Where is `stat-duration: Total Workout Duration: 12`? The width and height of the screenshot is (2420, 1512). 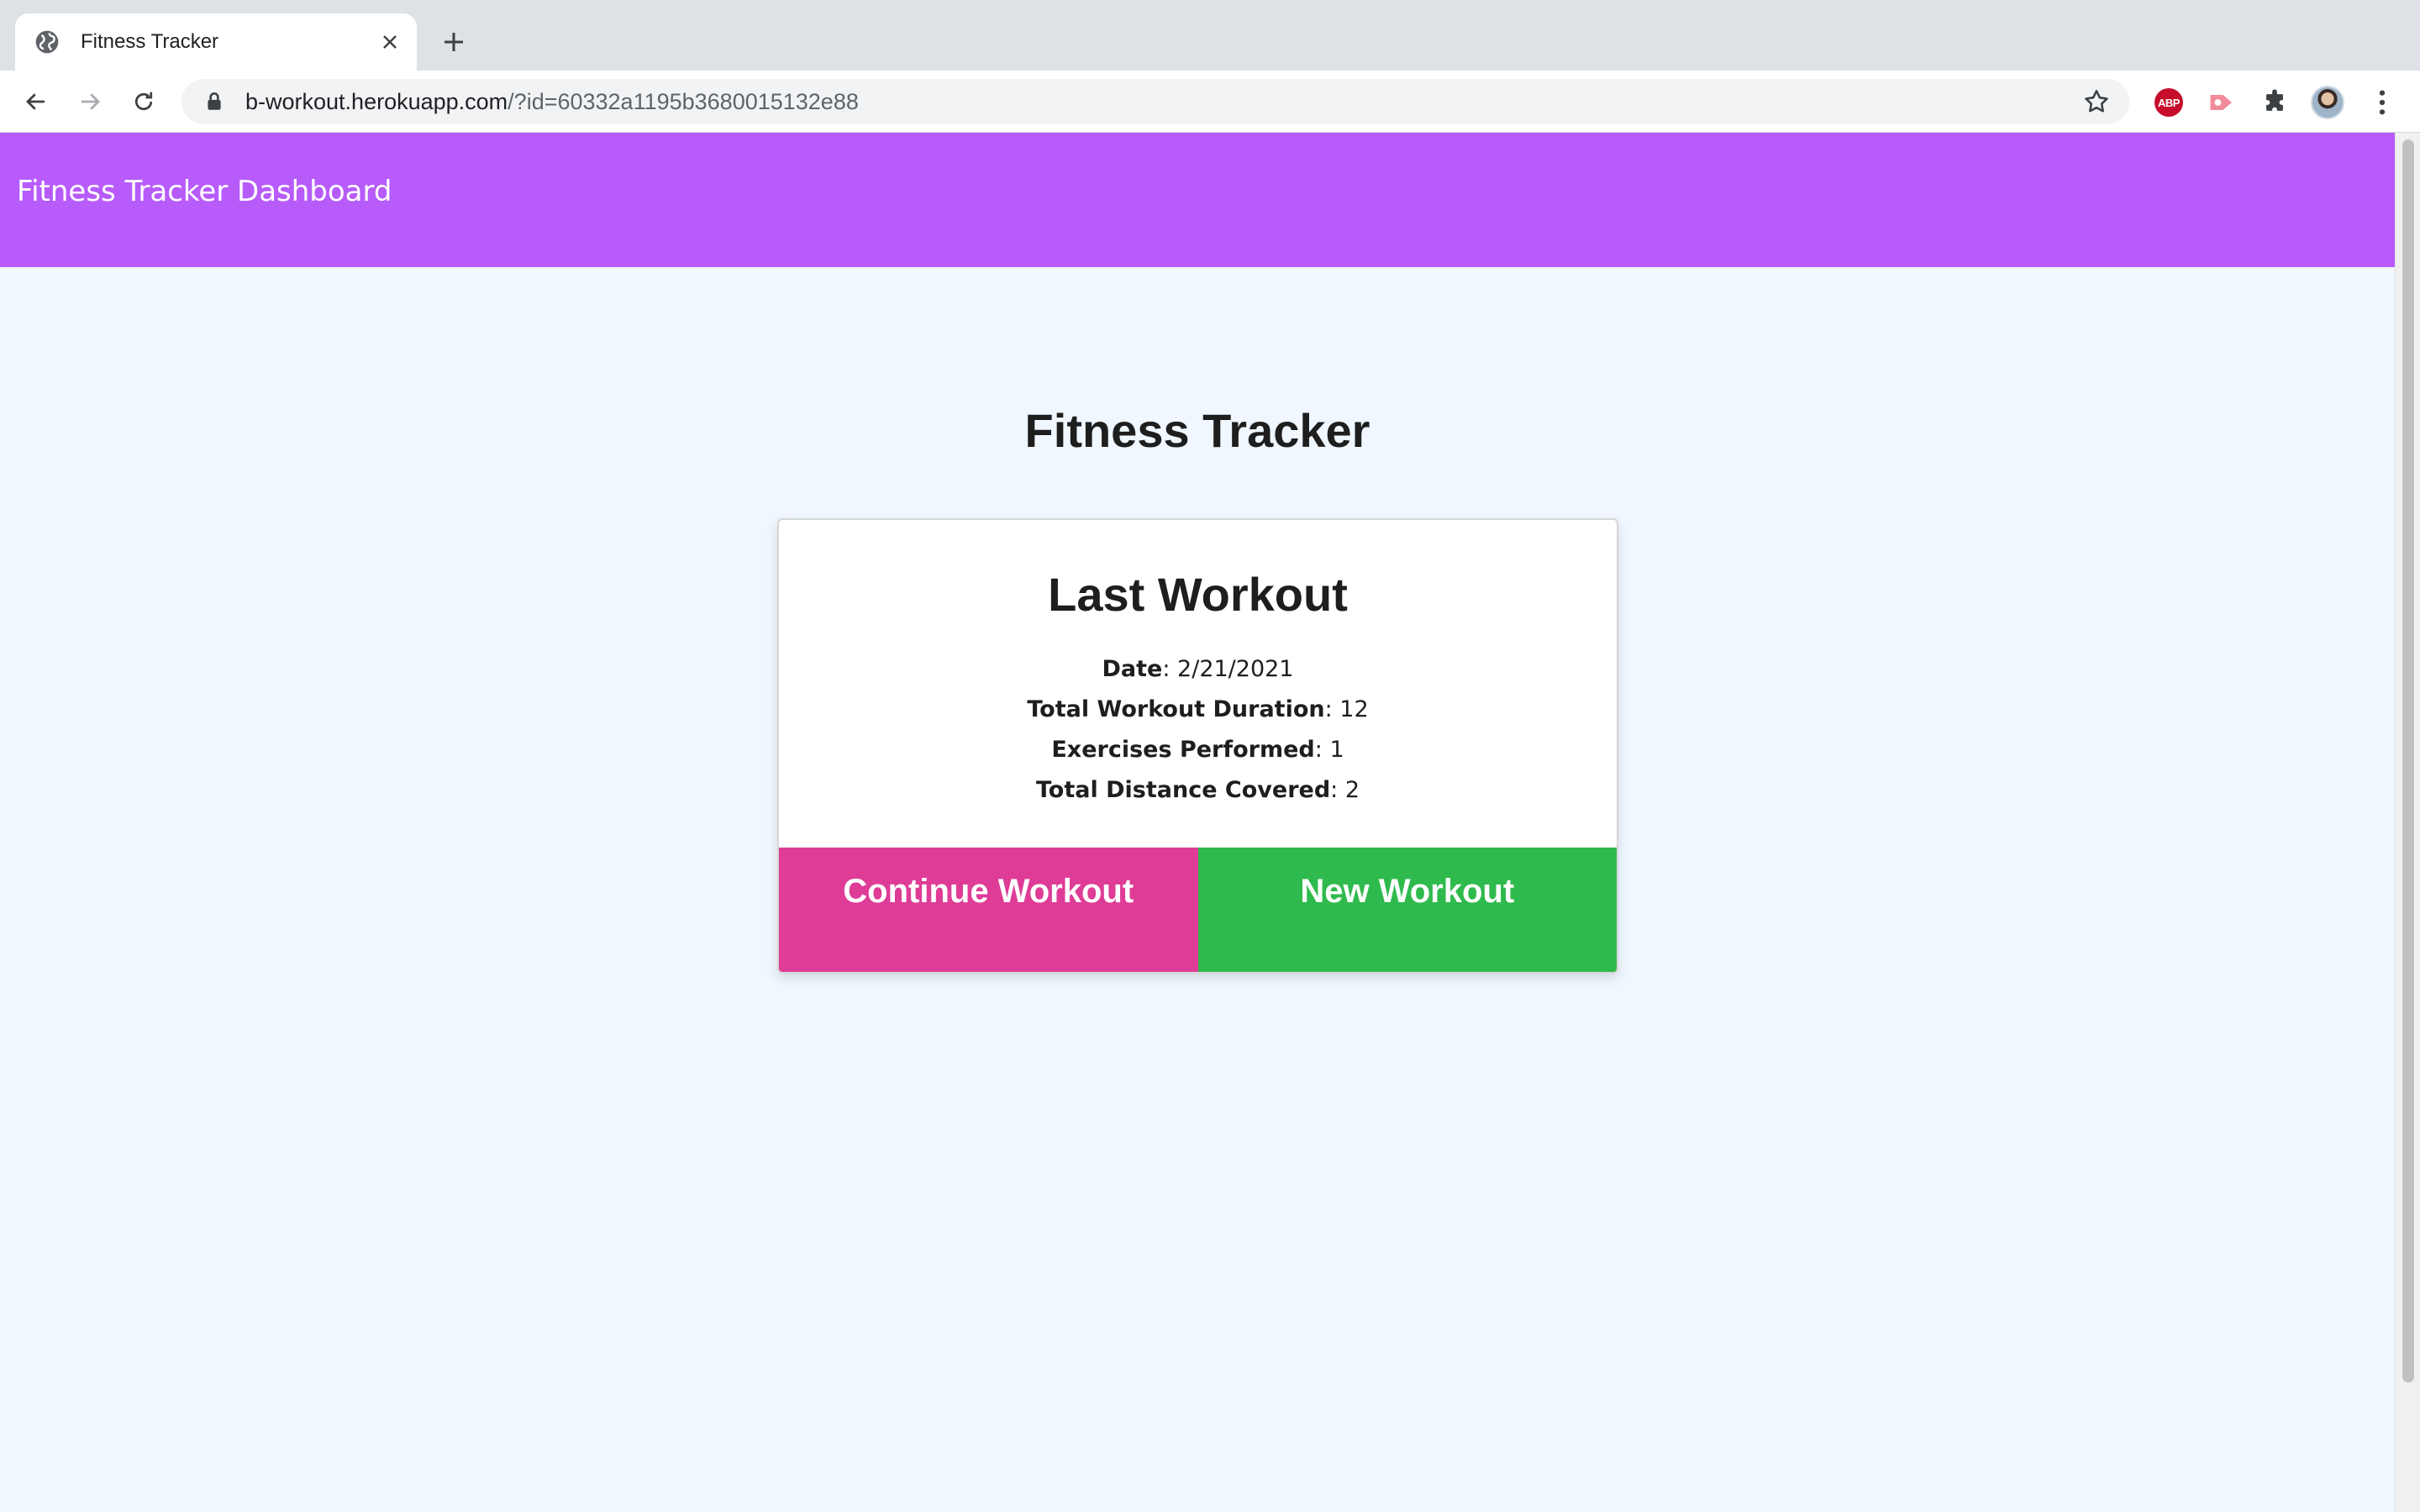 stat-duration: Total Workout Duration: 12 is located at coordinates (1198, 710).